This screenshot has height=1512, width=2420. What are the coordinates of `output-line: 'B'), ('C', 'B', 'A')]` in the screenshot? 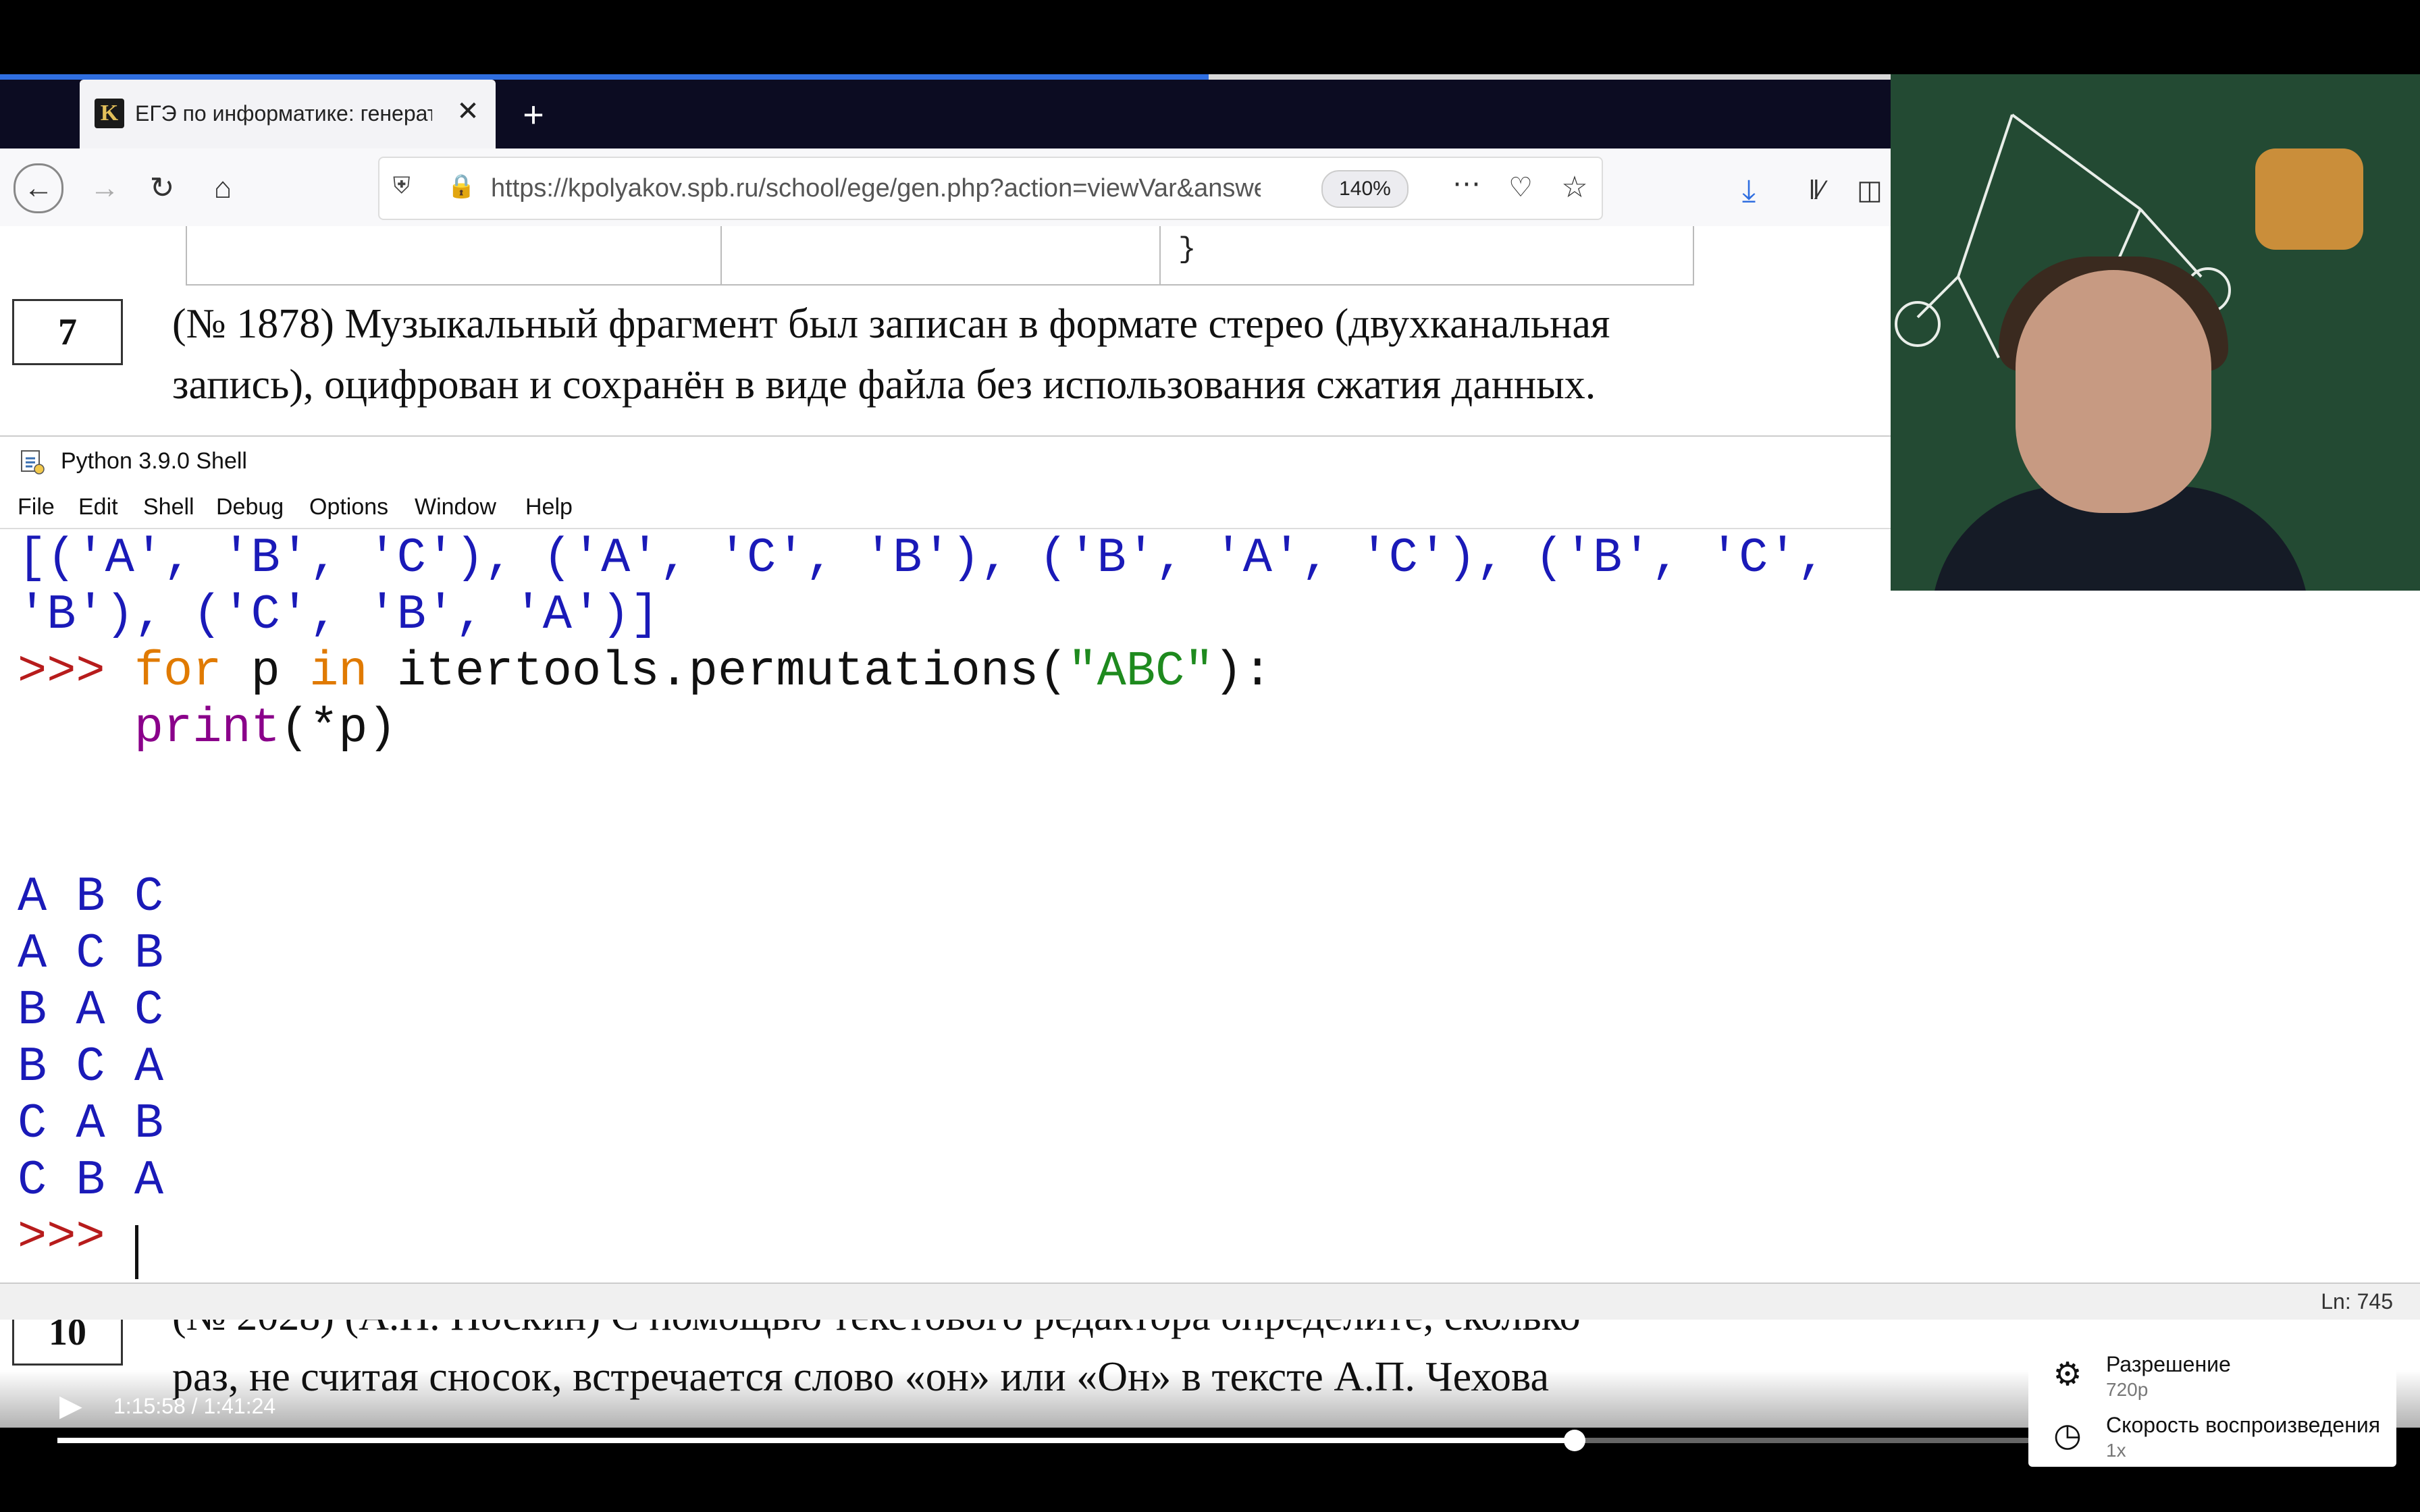 It's located at (339, 615).